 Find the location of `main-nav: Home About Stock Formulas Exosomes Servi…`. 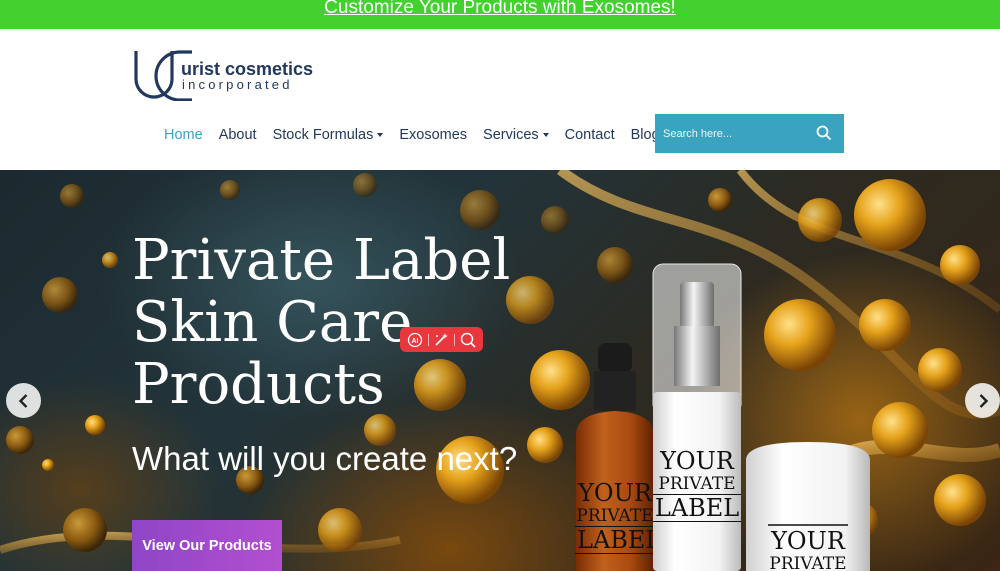

main-nav: Home About Stock Formulas Exosomes Servi… is located at coordinates (420, 135).